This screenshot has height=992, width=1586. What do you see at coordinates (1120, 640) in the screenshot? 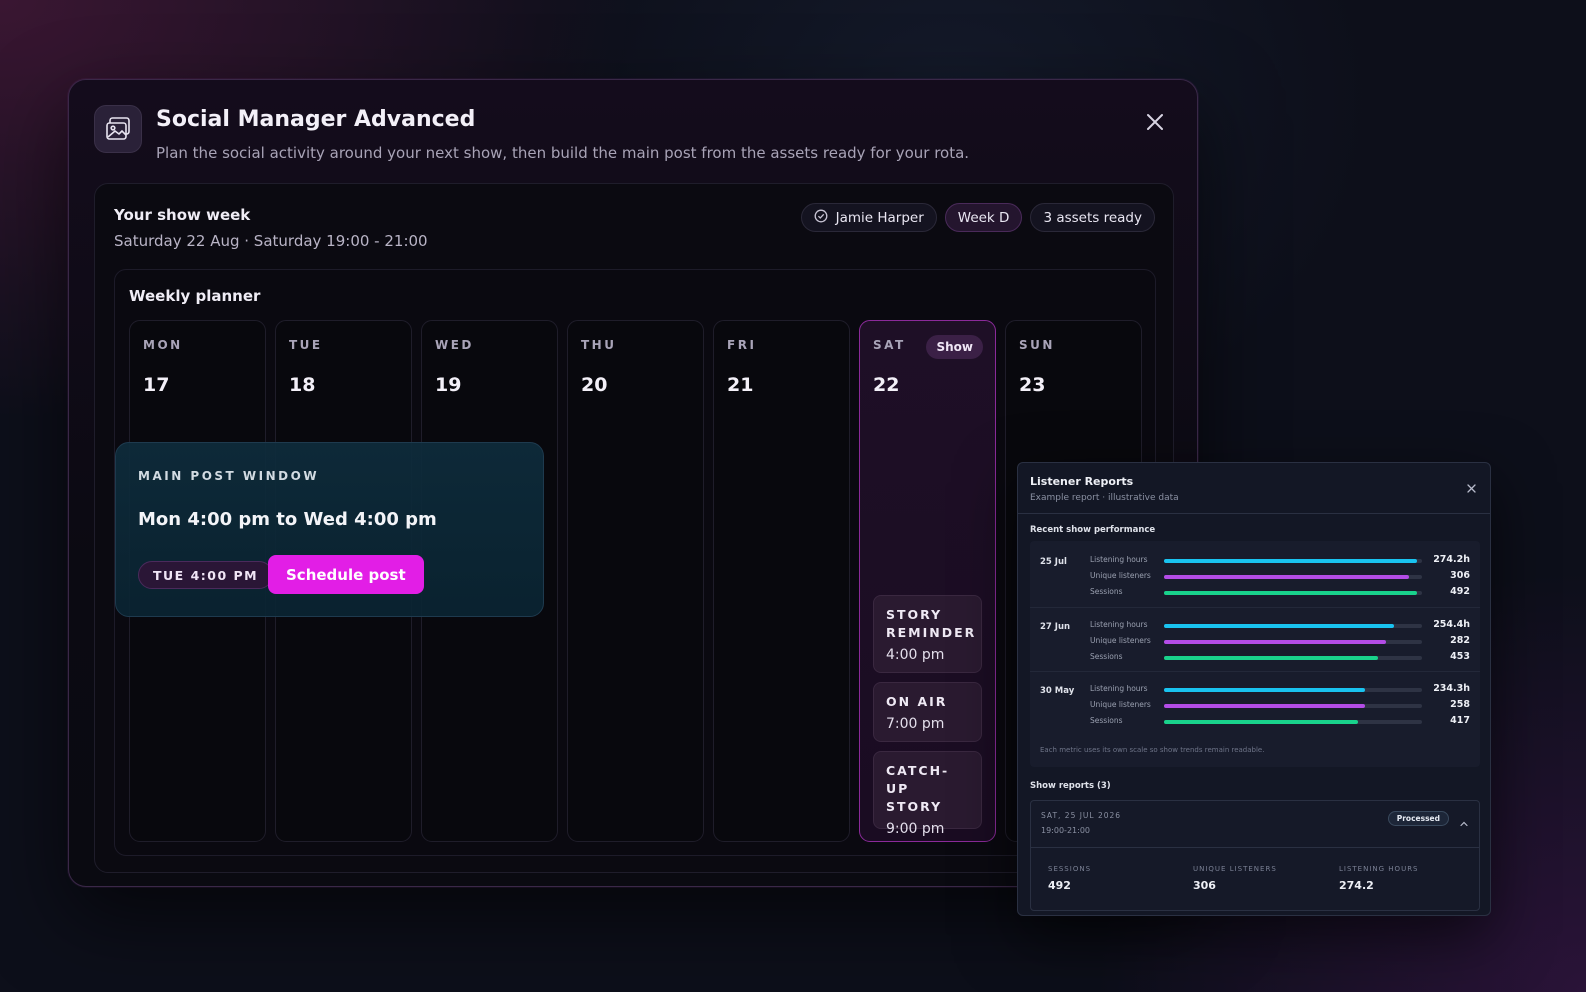
I see `metric-label: Unique listeners` at bounding box center [1120, 640].